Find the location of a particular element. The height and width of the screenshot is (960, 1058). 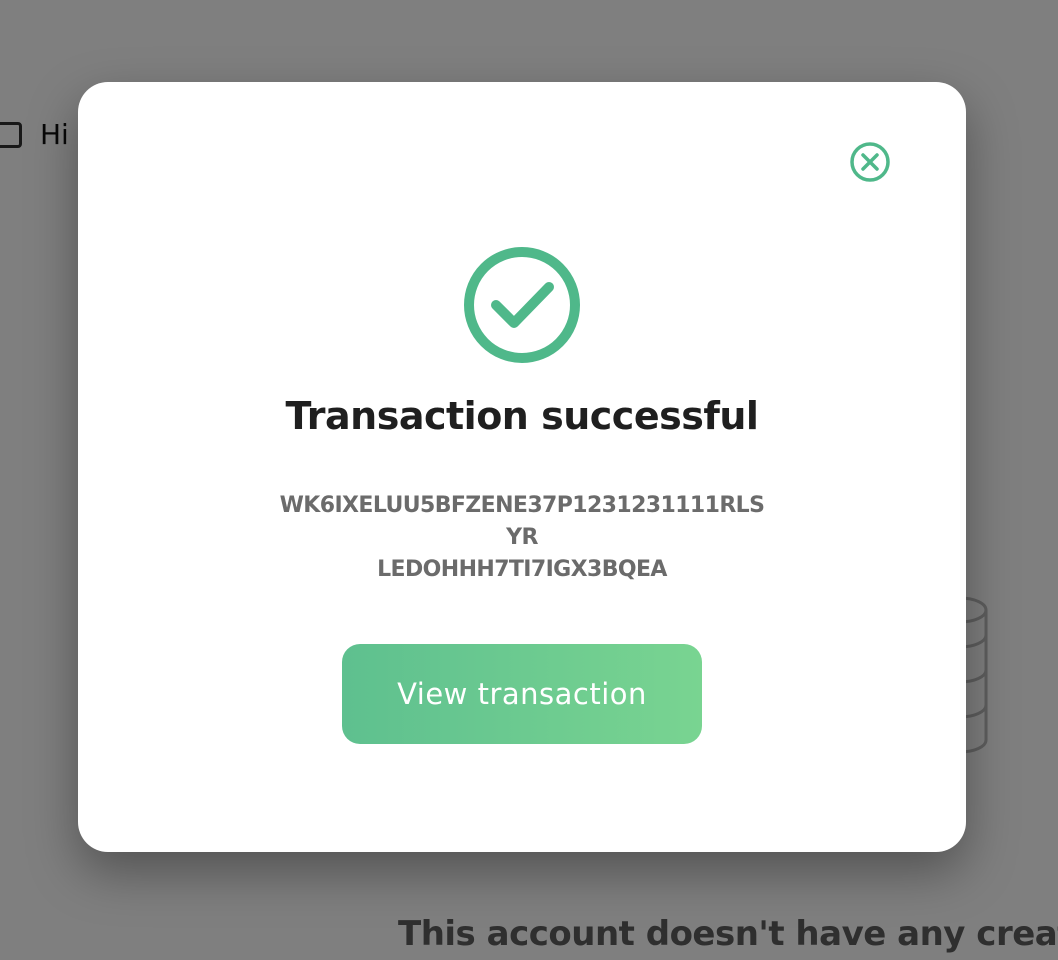

transaction-hash-line-1: WK6IXELUU5BFZENE37P1231231111RLSYR is located at coordinates (522, 521).